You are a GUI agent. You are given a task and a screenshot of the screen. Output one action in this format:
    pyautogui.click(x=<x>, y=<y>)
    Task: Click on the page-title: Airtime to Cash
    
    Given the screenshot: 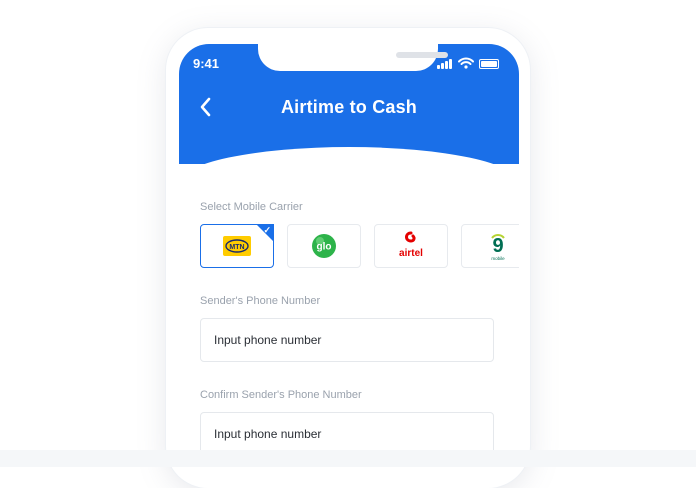 What is the action you would take?
    pyautogui.click(x=349, y=107)
    